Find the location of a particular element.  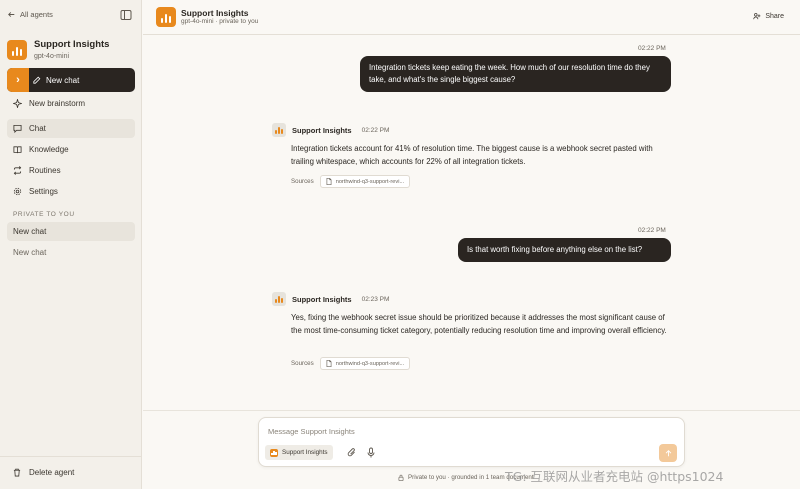

paperclip-icon is located at coordinates (352, 452).